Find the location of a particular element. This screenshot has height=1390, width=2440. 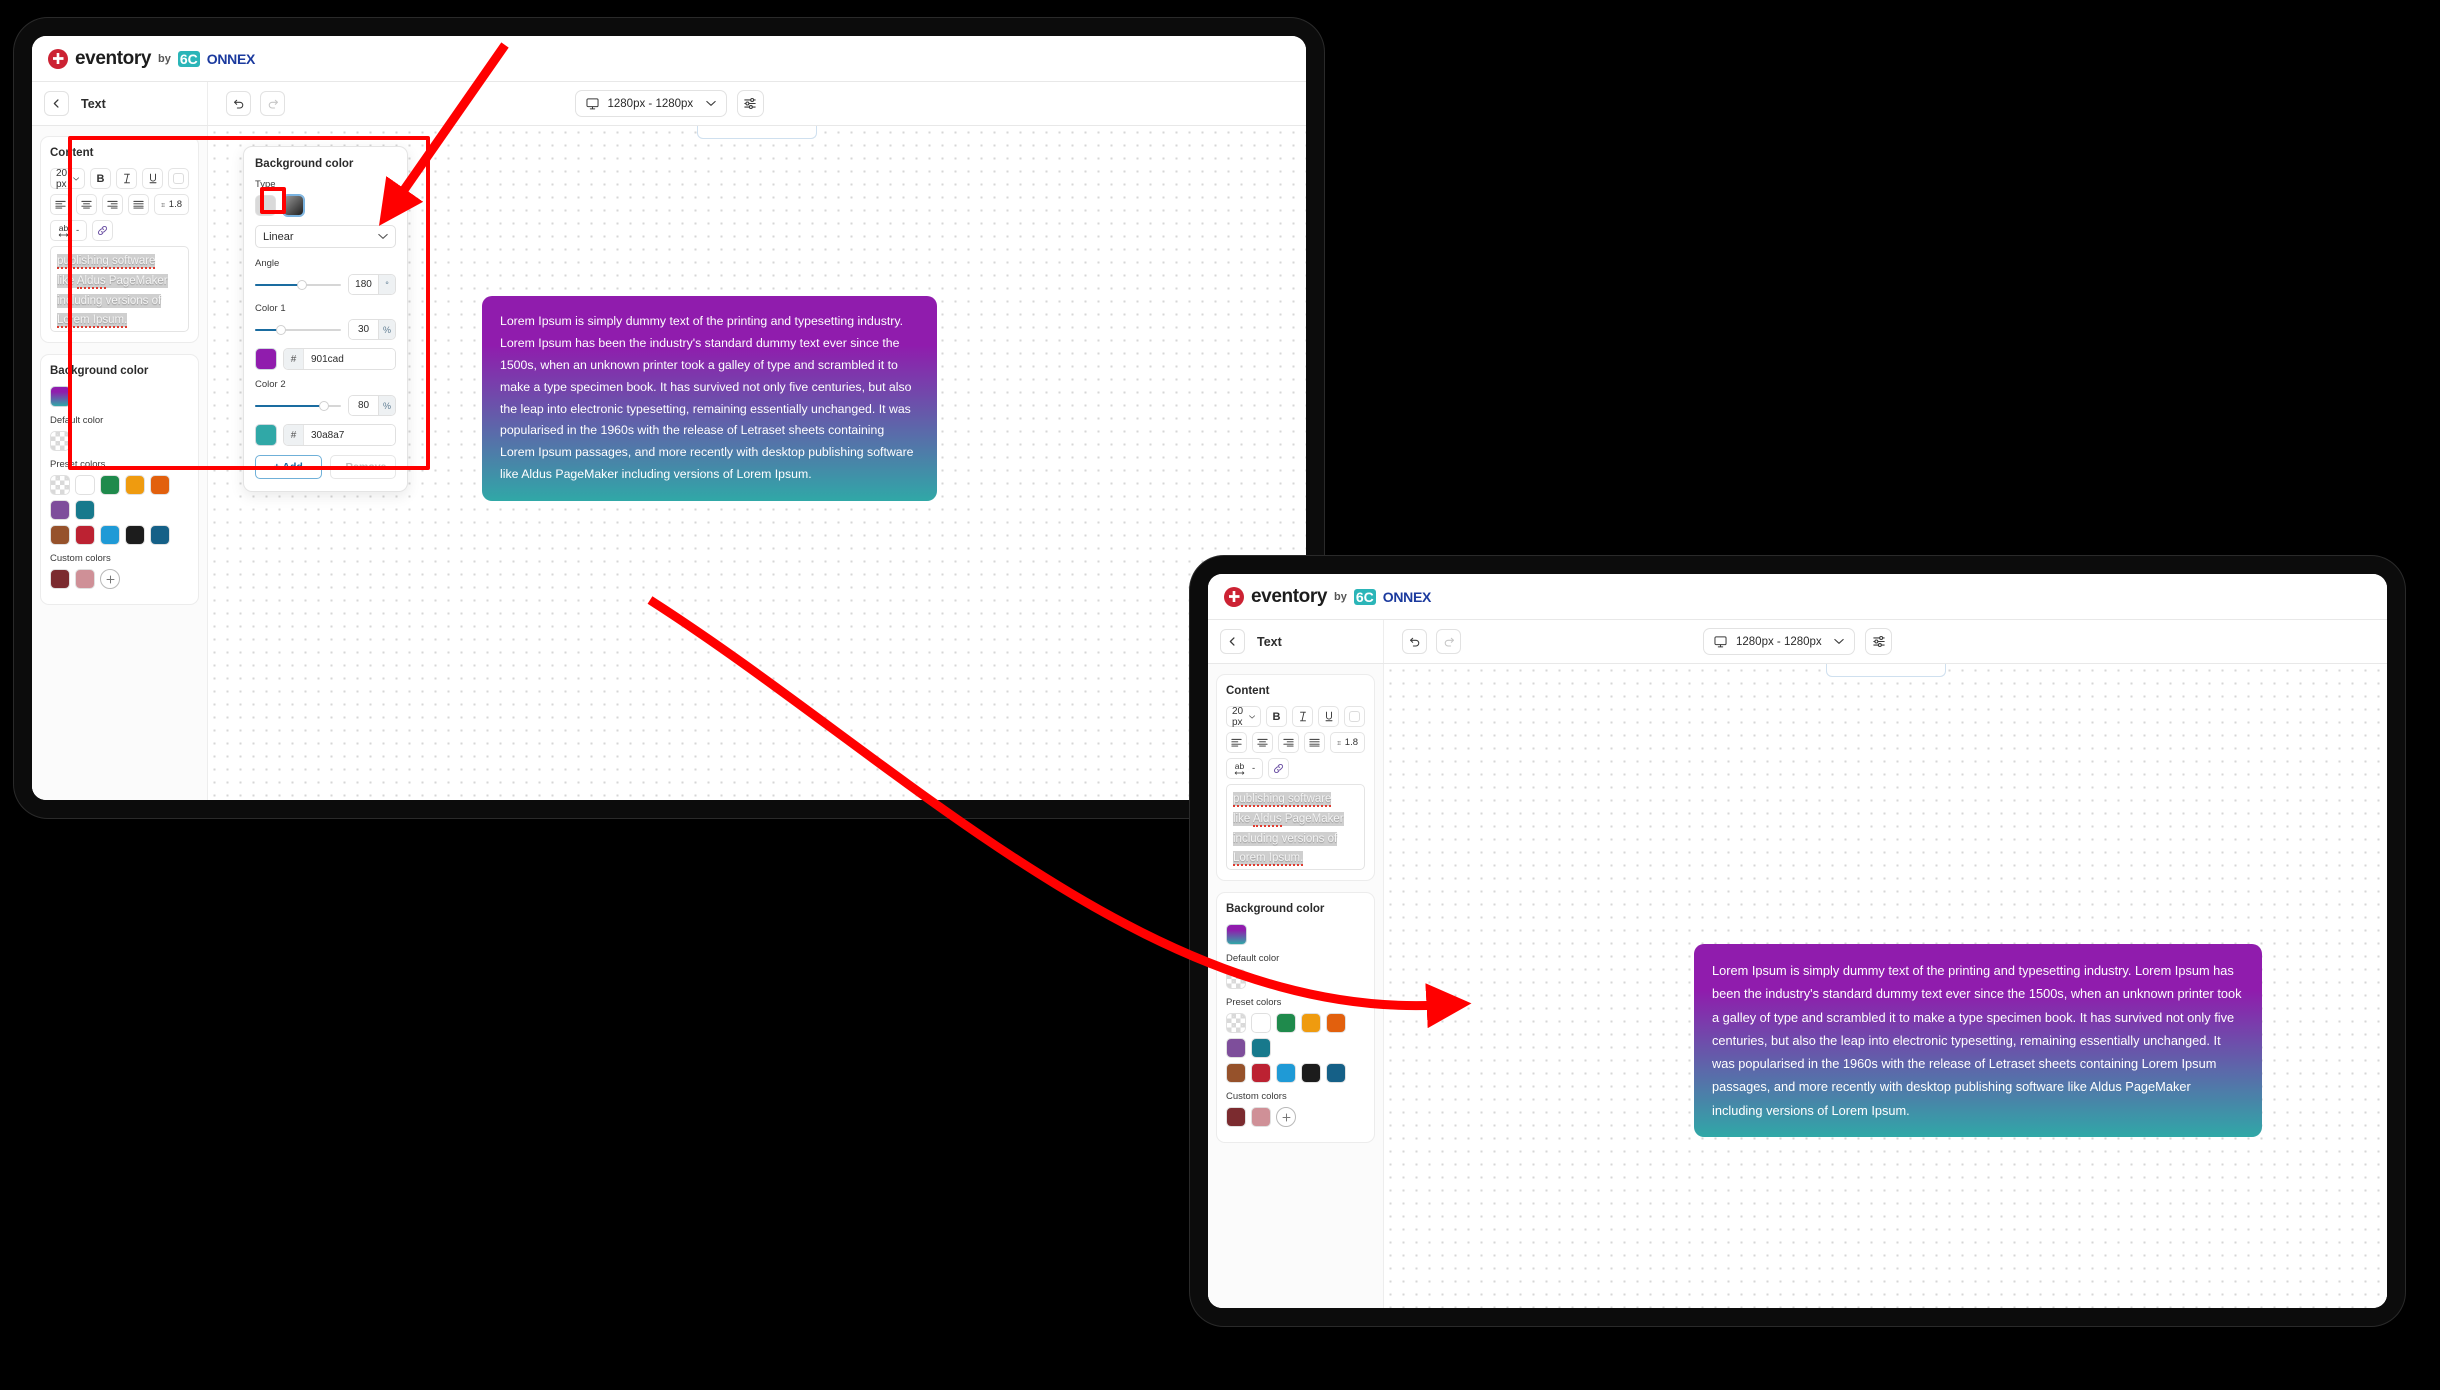

color2-stop-slider is located at coordinates (298, 406).